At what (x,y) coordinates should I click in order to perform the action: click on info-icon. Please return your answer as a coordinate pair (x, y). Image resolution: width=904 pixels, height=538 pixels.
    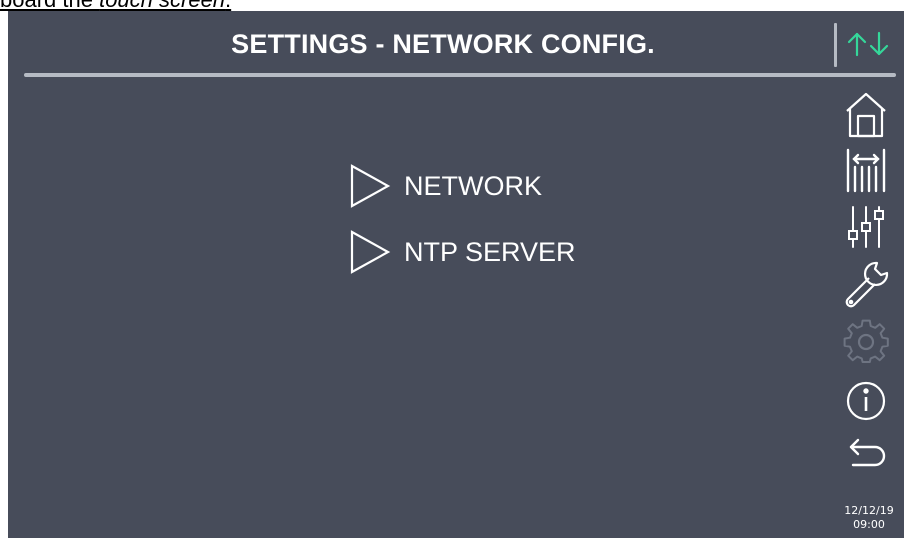
    Looking at the image, I should click on (866, 400).